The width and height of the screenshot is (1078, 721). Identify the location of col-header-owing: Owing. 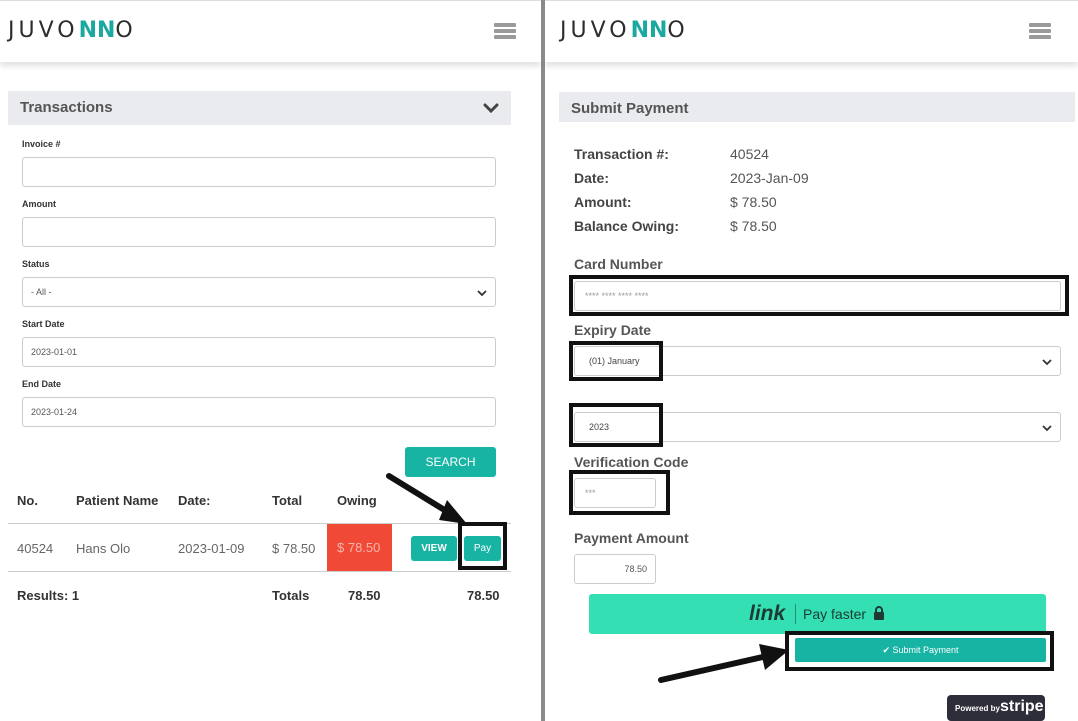
(357, 500).